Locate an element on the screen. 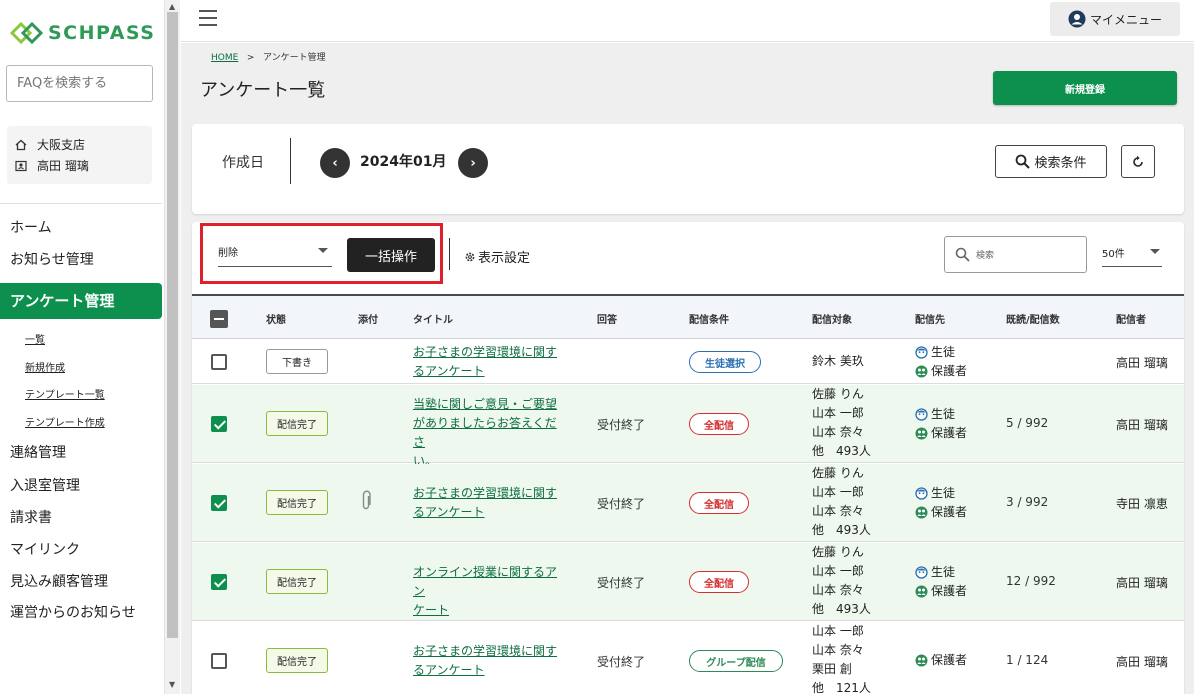 The image size is (1194, 694). scrollbar-thumb is located at coordinates (172, 325).